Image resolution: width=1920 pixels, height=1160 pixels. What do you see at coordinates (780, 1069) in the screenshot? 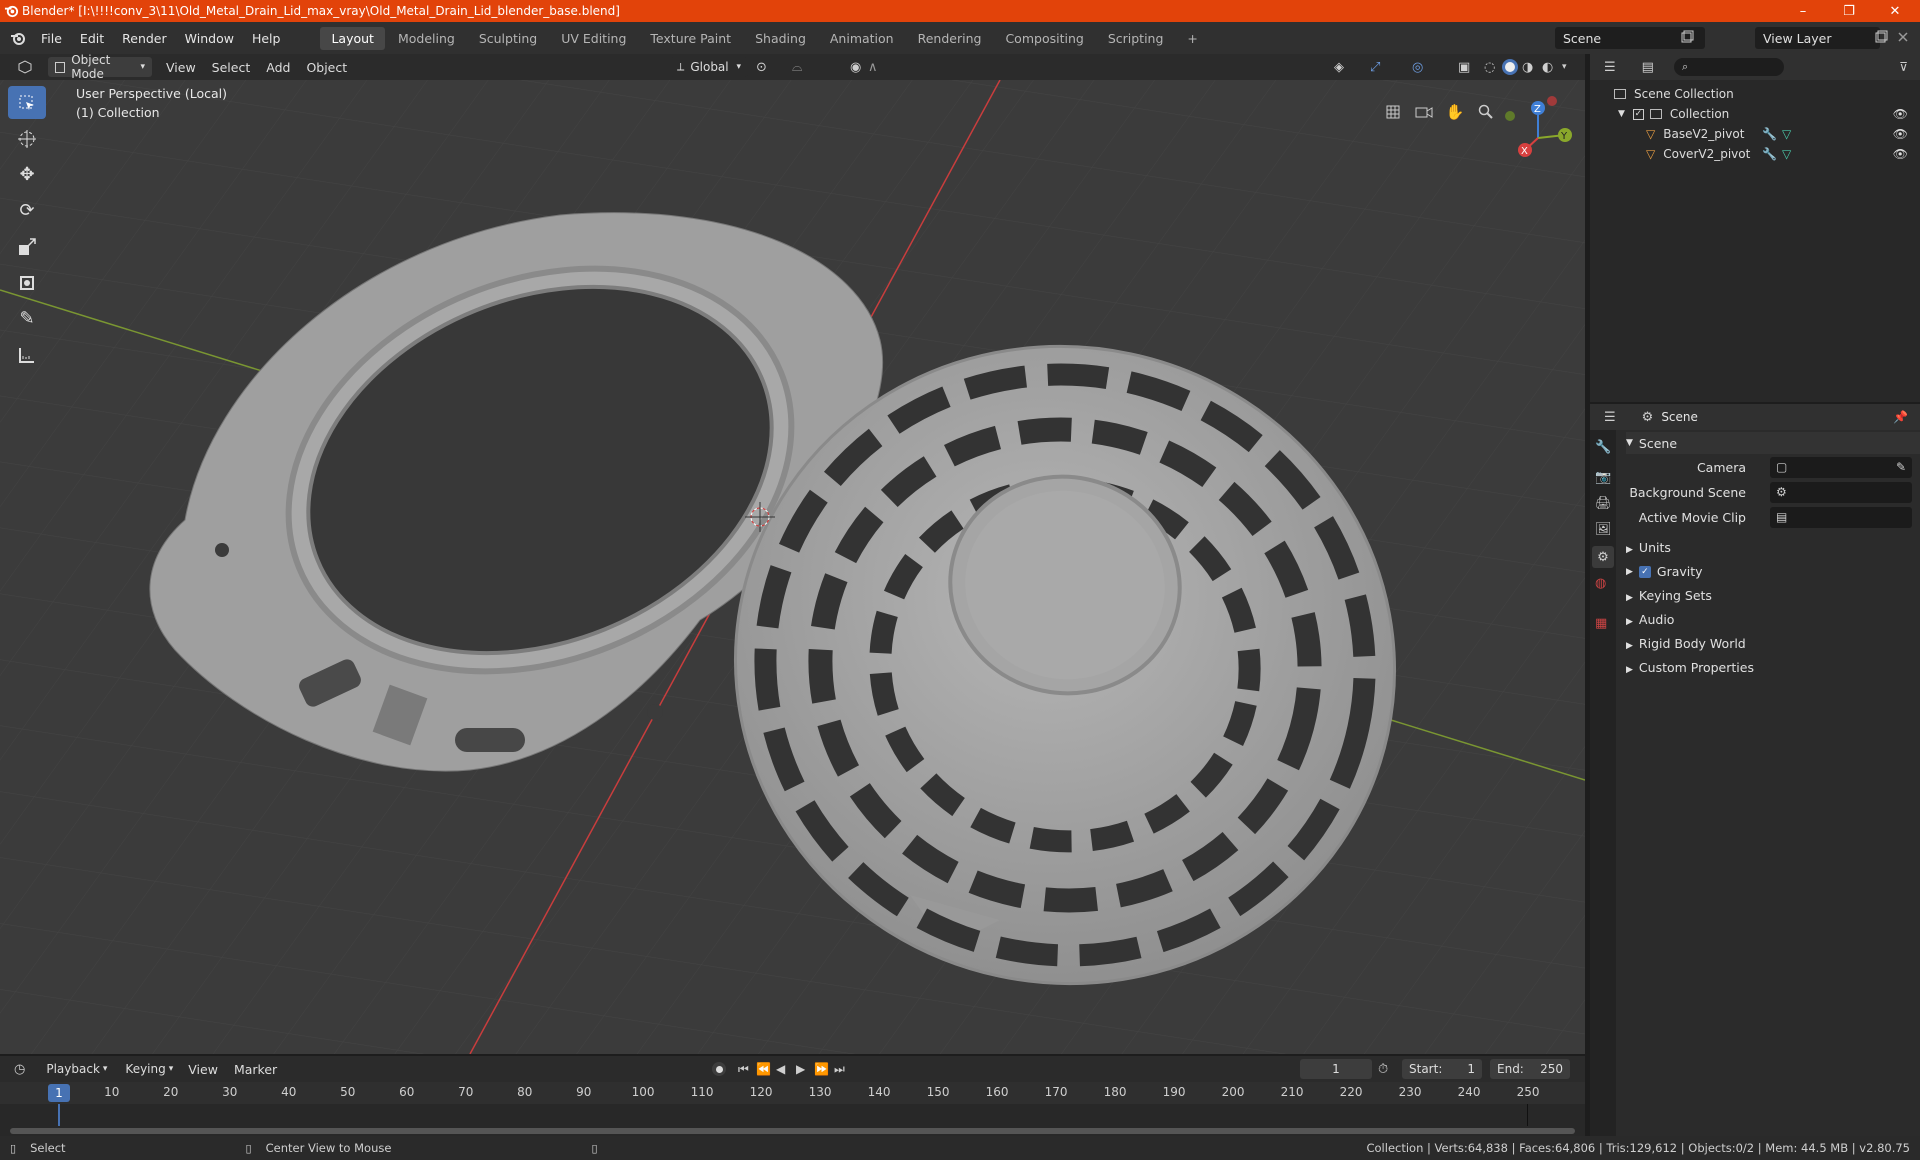
I see `play-reverse-icon: ◀` at bounding box center [780, 1069].